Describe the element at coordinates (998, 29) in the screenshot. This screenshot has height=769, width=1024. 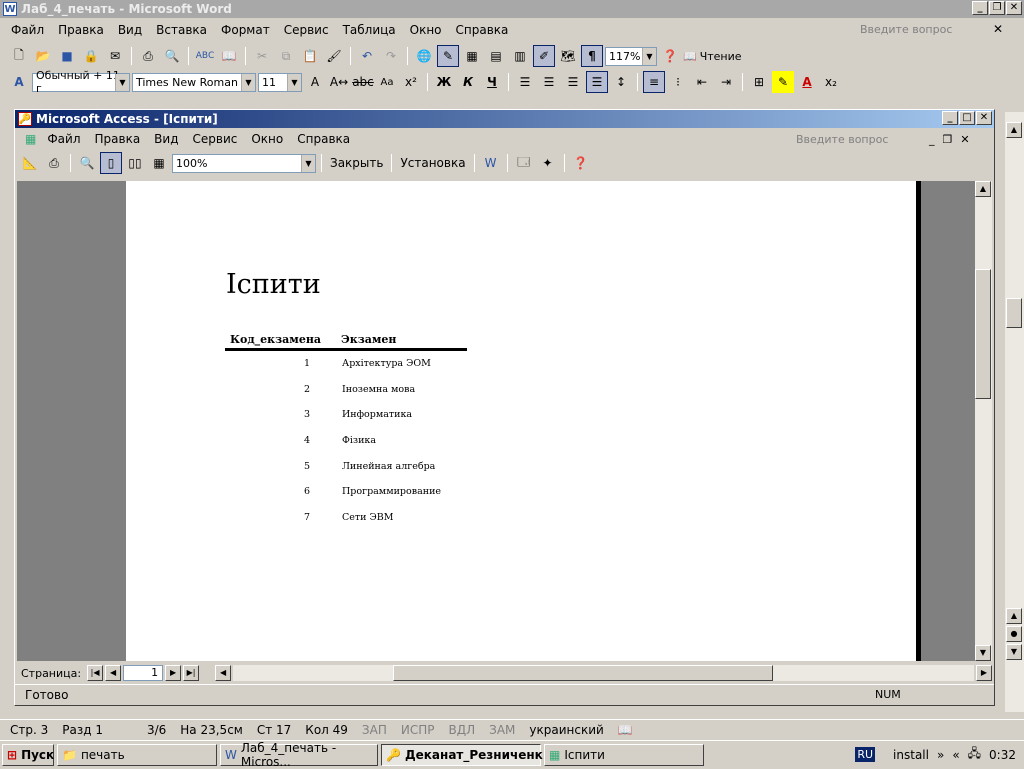
I see `word-ask-close-icon: ✕` at that location.